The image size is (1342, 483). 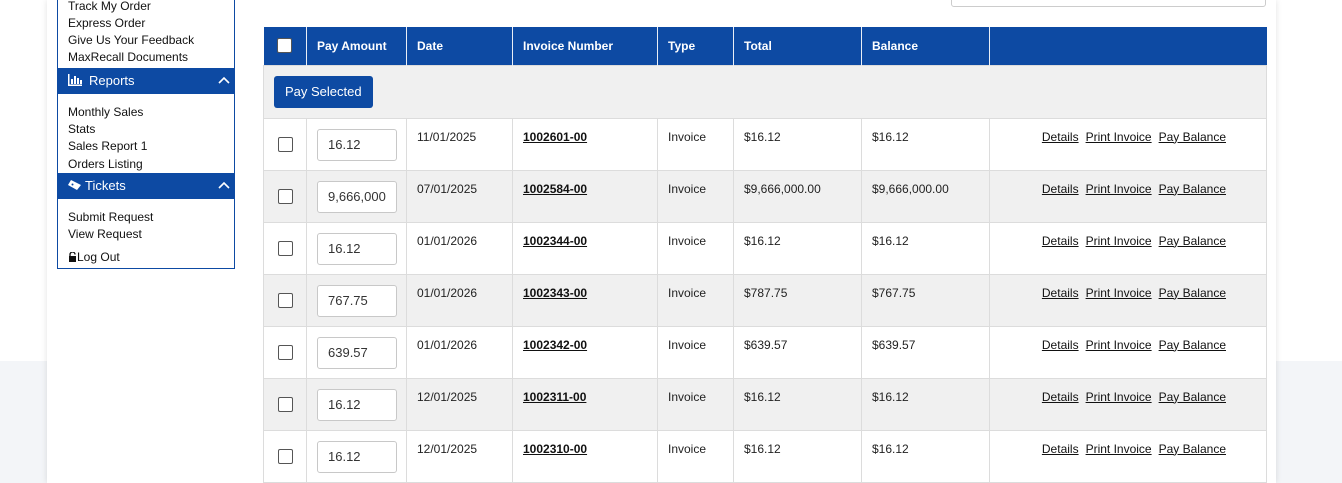 I want to click on invoice-number-link: 1002342-00, so click(x=555, y=345).